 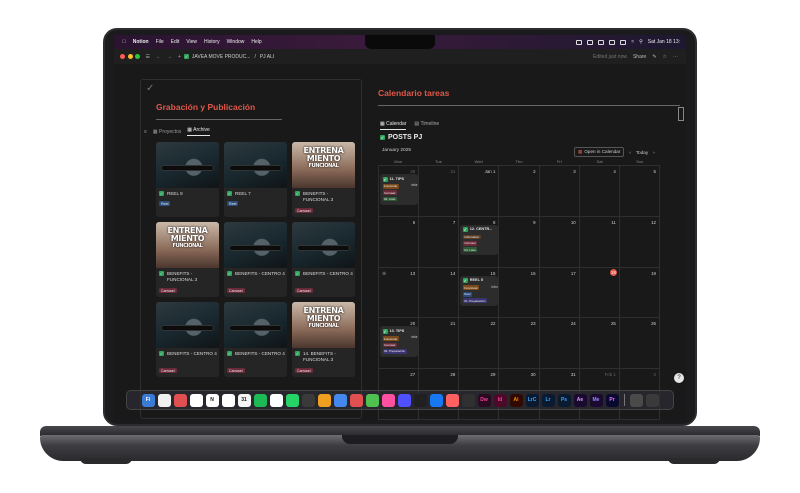 I want to click on forward-arrow-icon: →, so click(x=169, y=57).